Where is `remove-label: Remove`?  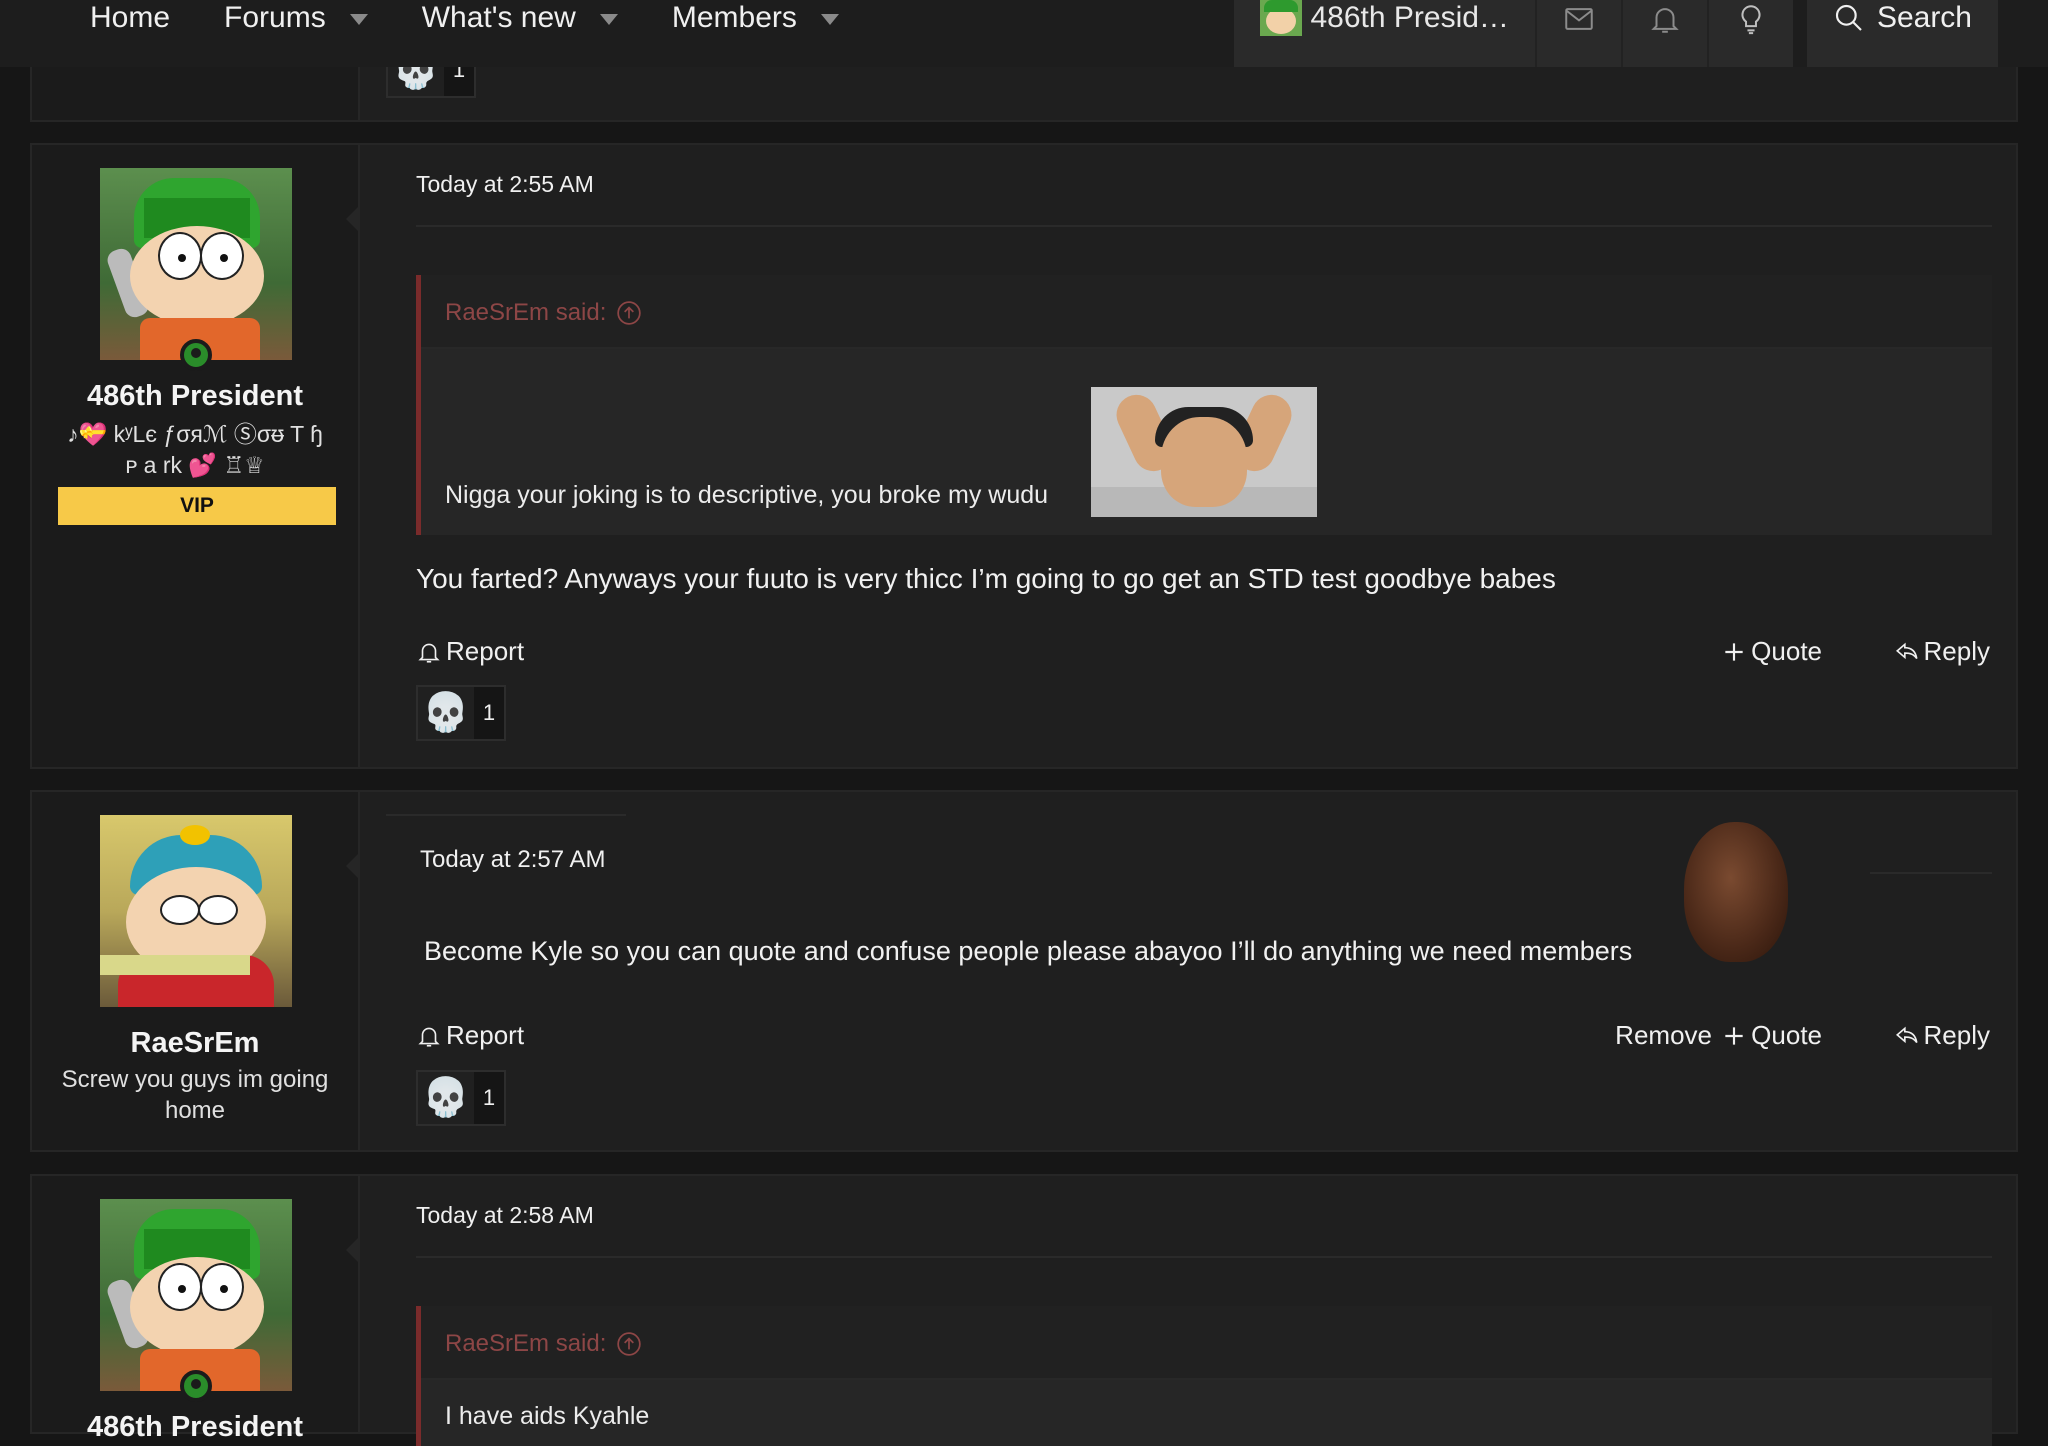
remove-label: Remove is located at coordinates (1663, 1035).